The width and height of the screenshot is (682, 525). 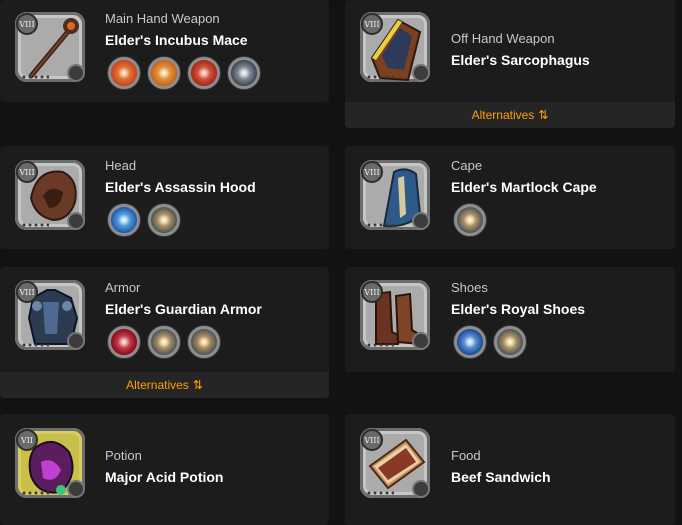 I want to click on item-name: Elder's Martlock Cape, so click(x=524, y=187).